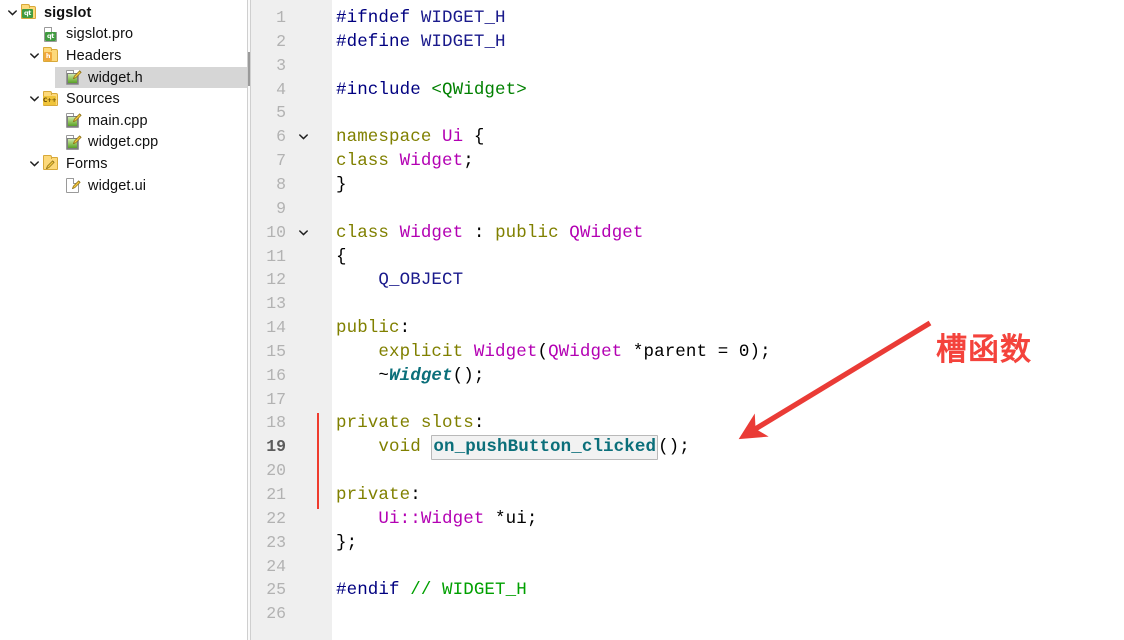  Describe the element at coordinates (276, 471) in the screenshot. I see `line-number: 20` at that location.